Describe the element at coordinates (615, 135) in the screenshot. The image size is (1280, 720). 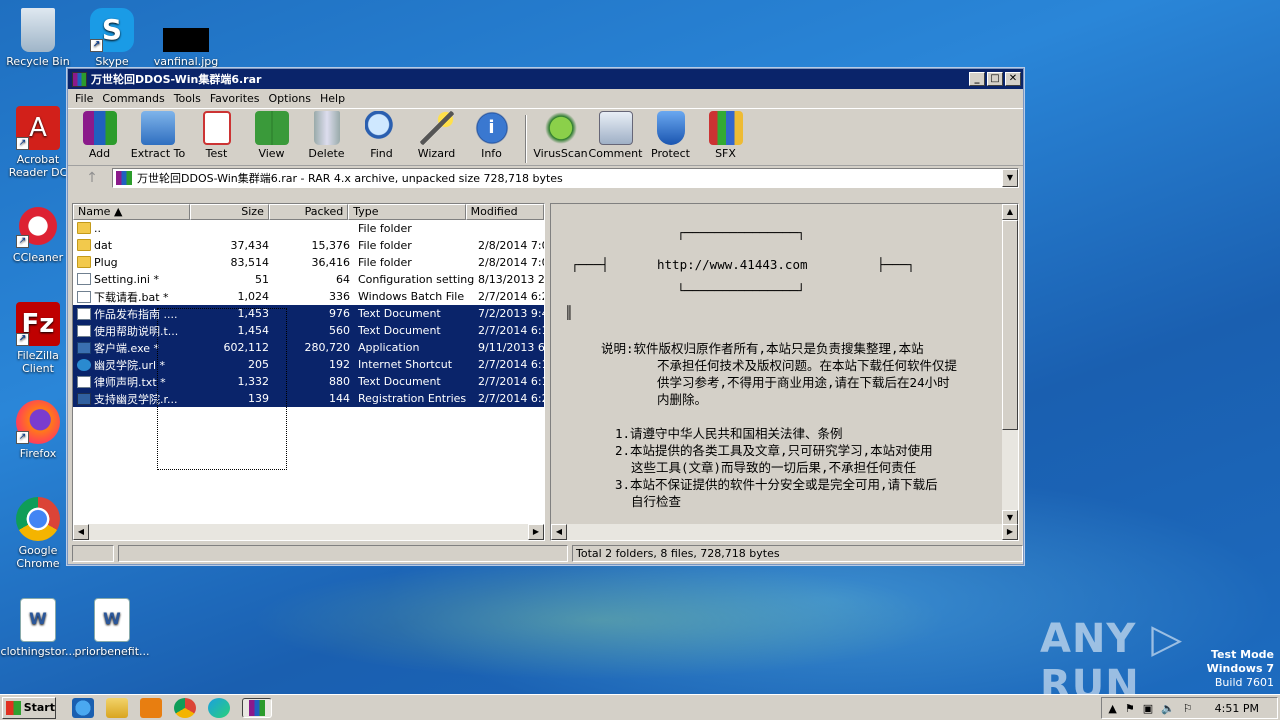
I see `comment-button: Comment` at that location.